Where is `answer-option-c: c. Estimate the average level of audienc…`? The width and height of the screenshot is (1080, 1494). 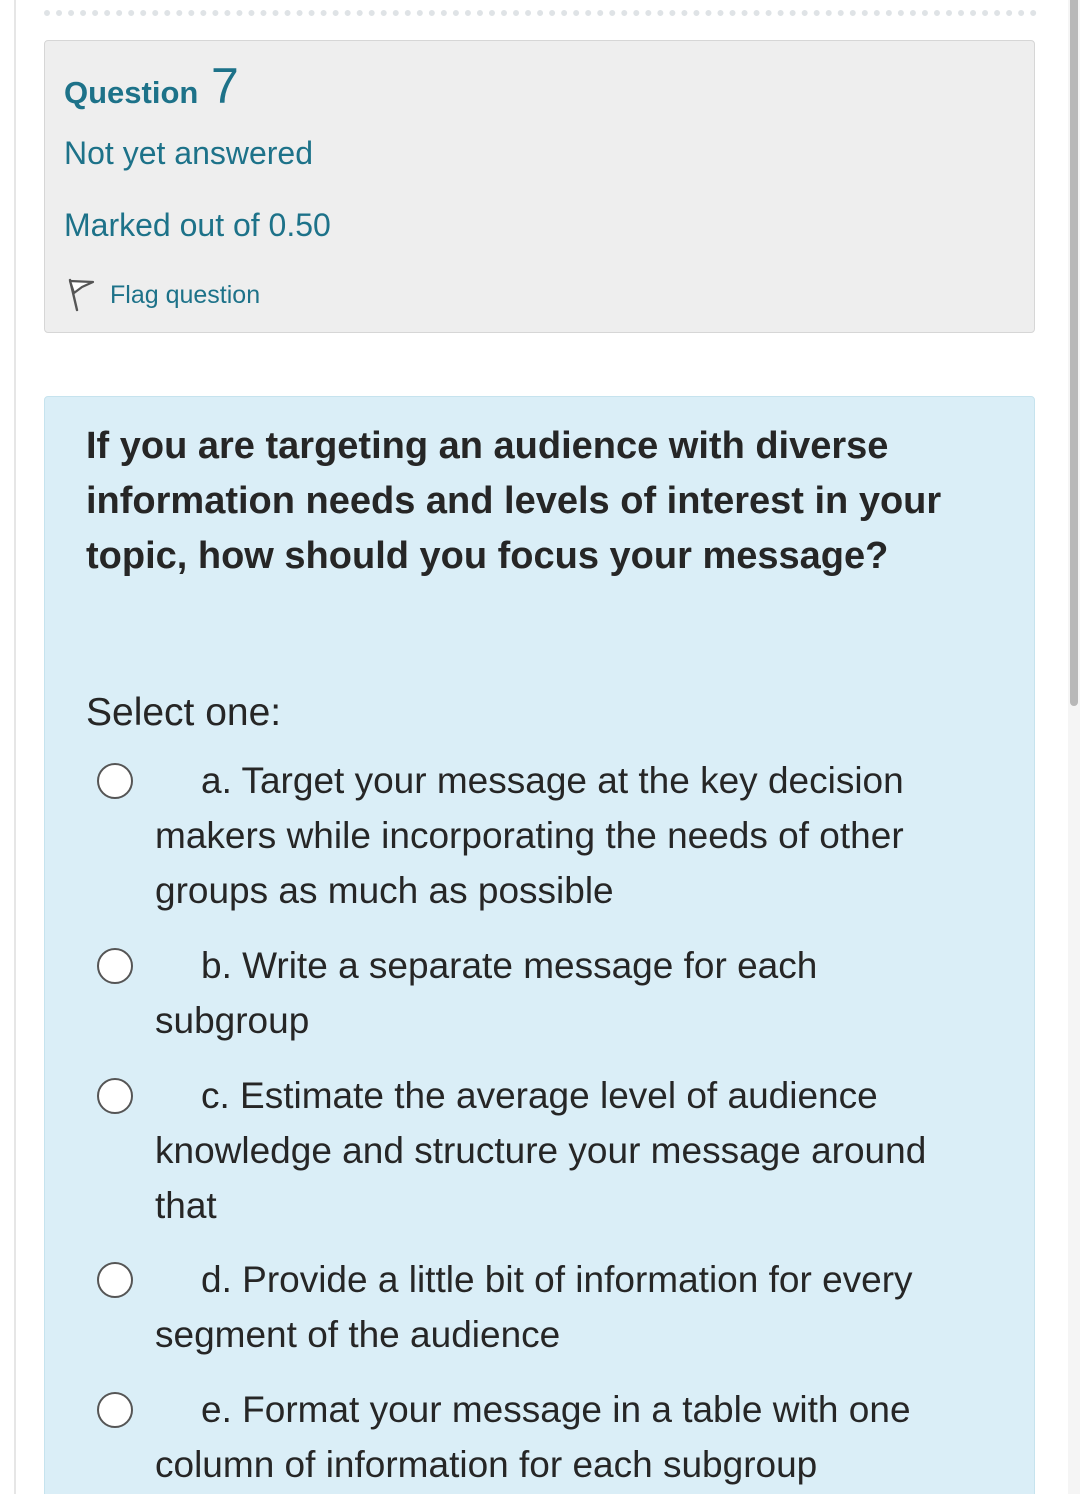 answer-option-c: c. Estimate the average level of audienc… is located at coordinates (527, 1150).